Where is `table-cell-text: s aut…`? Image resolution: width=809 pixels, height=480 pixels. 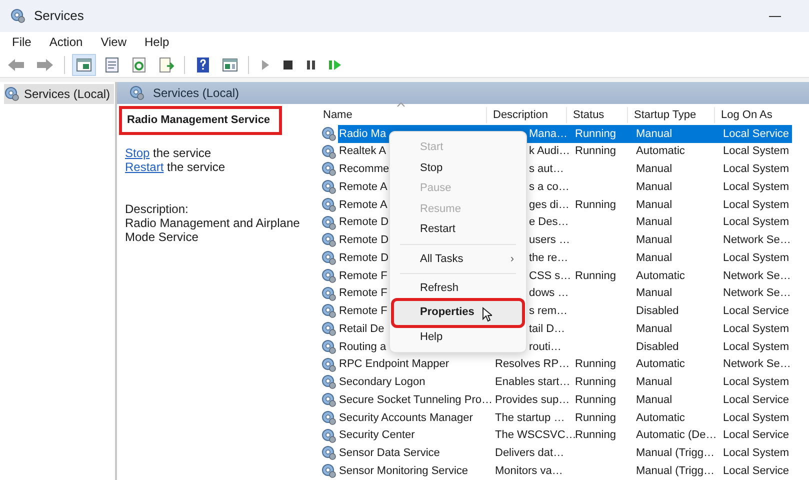
table-cell-text: s aut… is located at coordinates (546, 170).